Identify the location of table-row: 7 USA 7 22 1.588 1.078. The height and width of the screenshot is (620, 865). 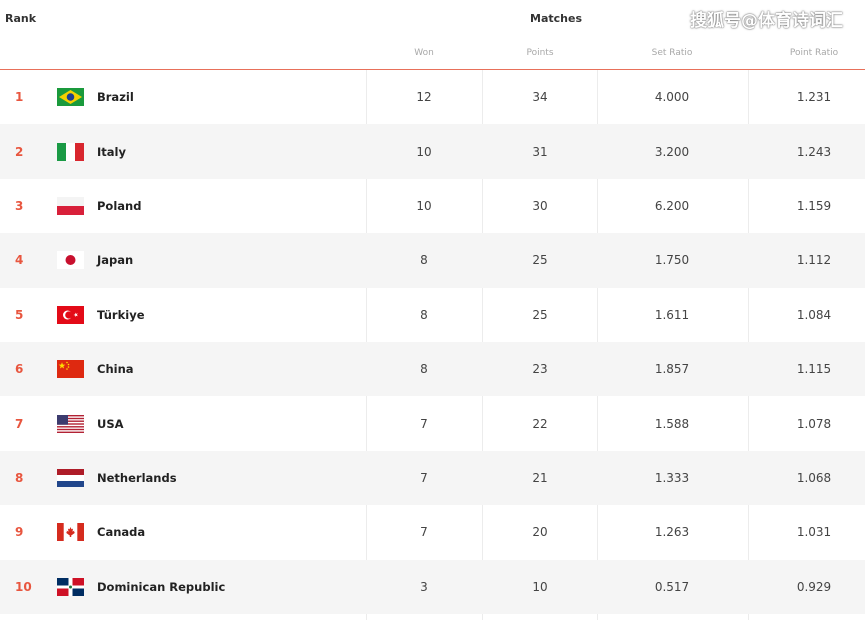
(432, 423).